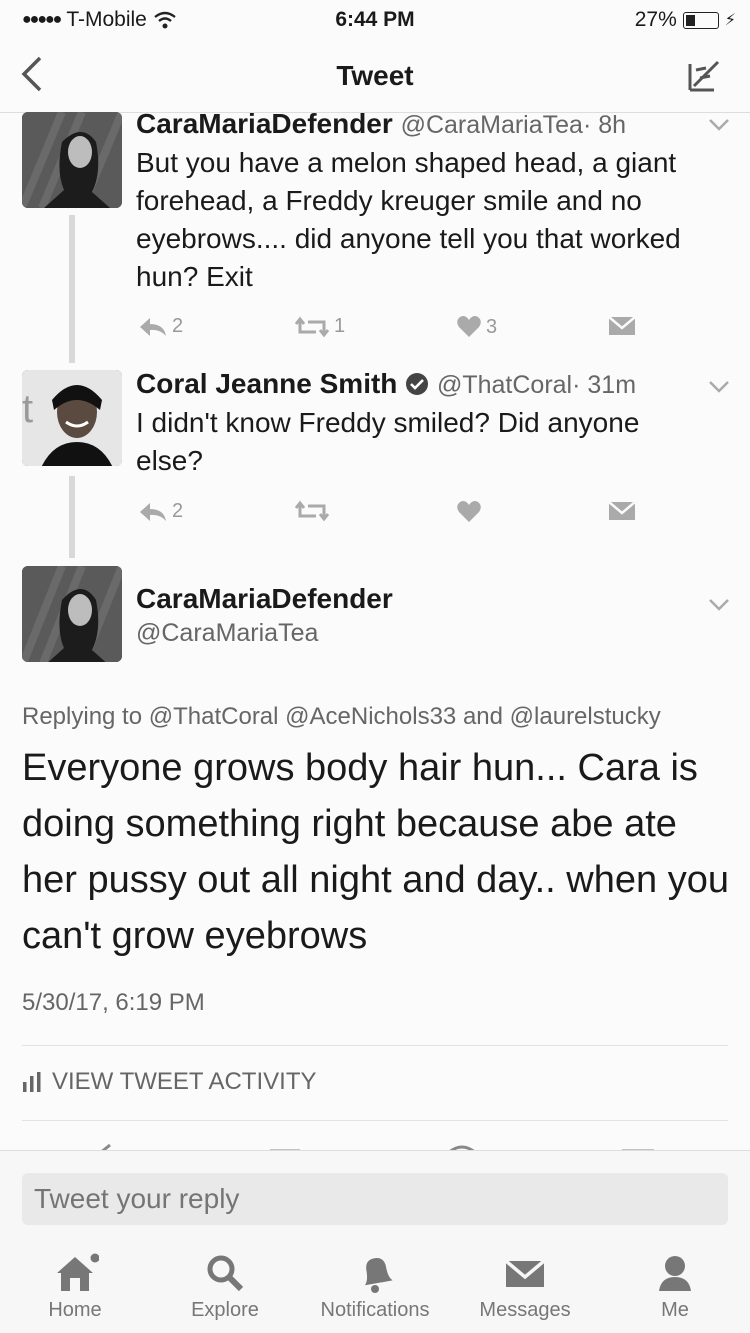 The width and height of the screenshot is (750, 1333). I want to click on tab-home-label: Home, so click(75, 1310).